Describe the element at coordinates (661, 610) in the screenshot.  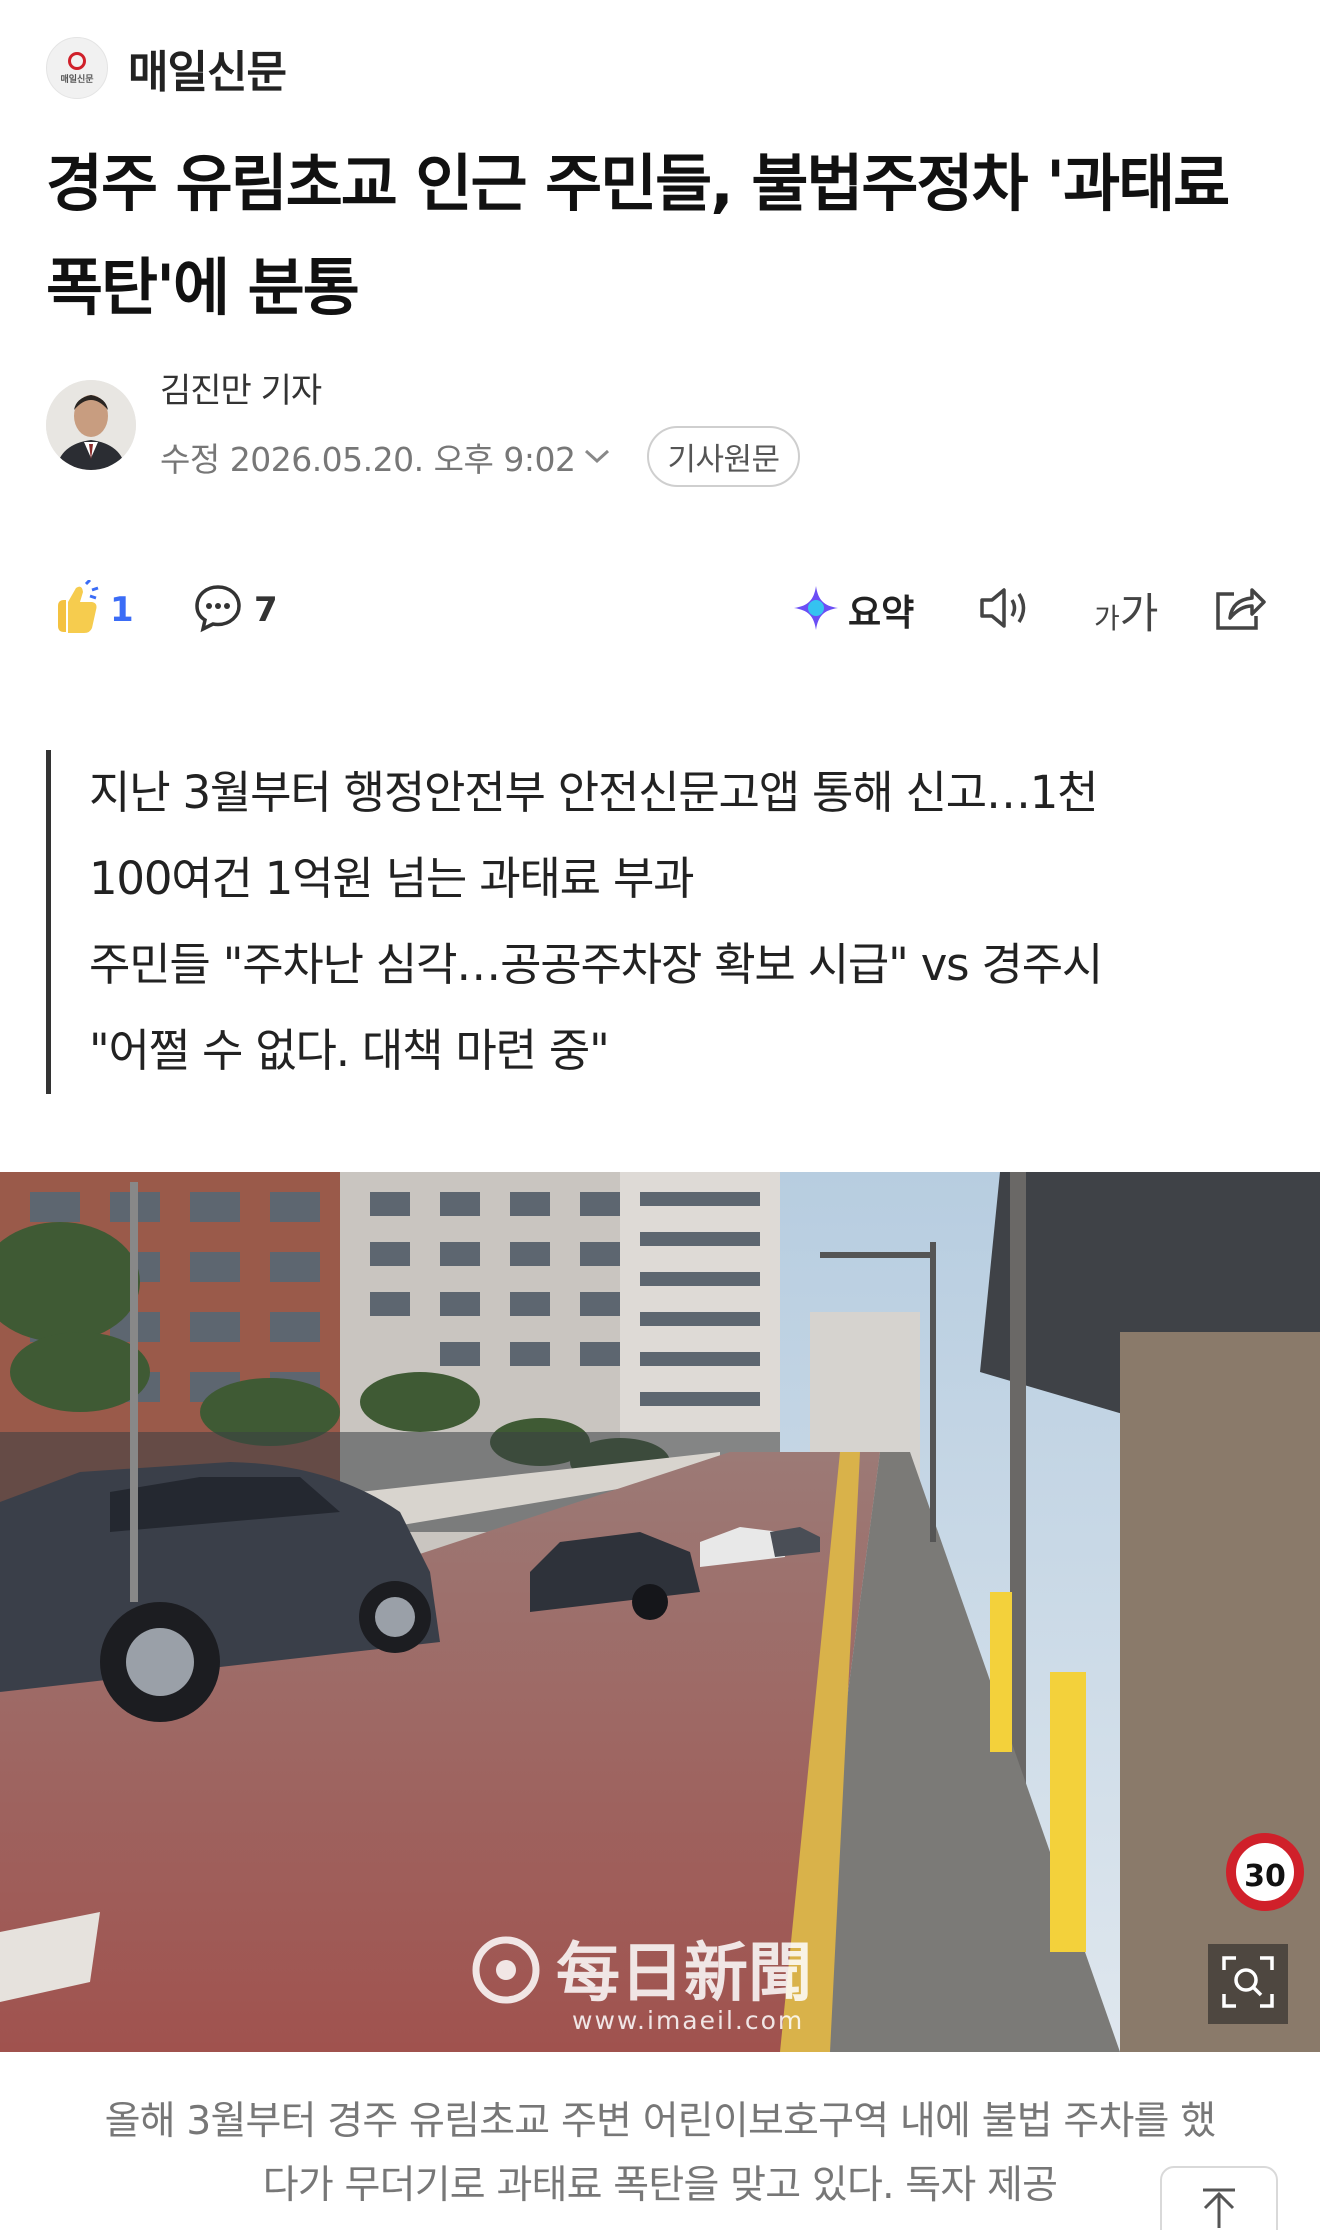
I see `action-bar: 1 7 요약 가가` at that location.